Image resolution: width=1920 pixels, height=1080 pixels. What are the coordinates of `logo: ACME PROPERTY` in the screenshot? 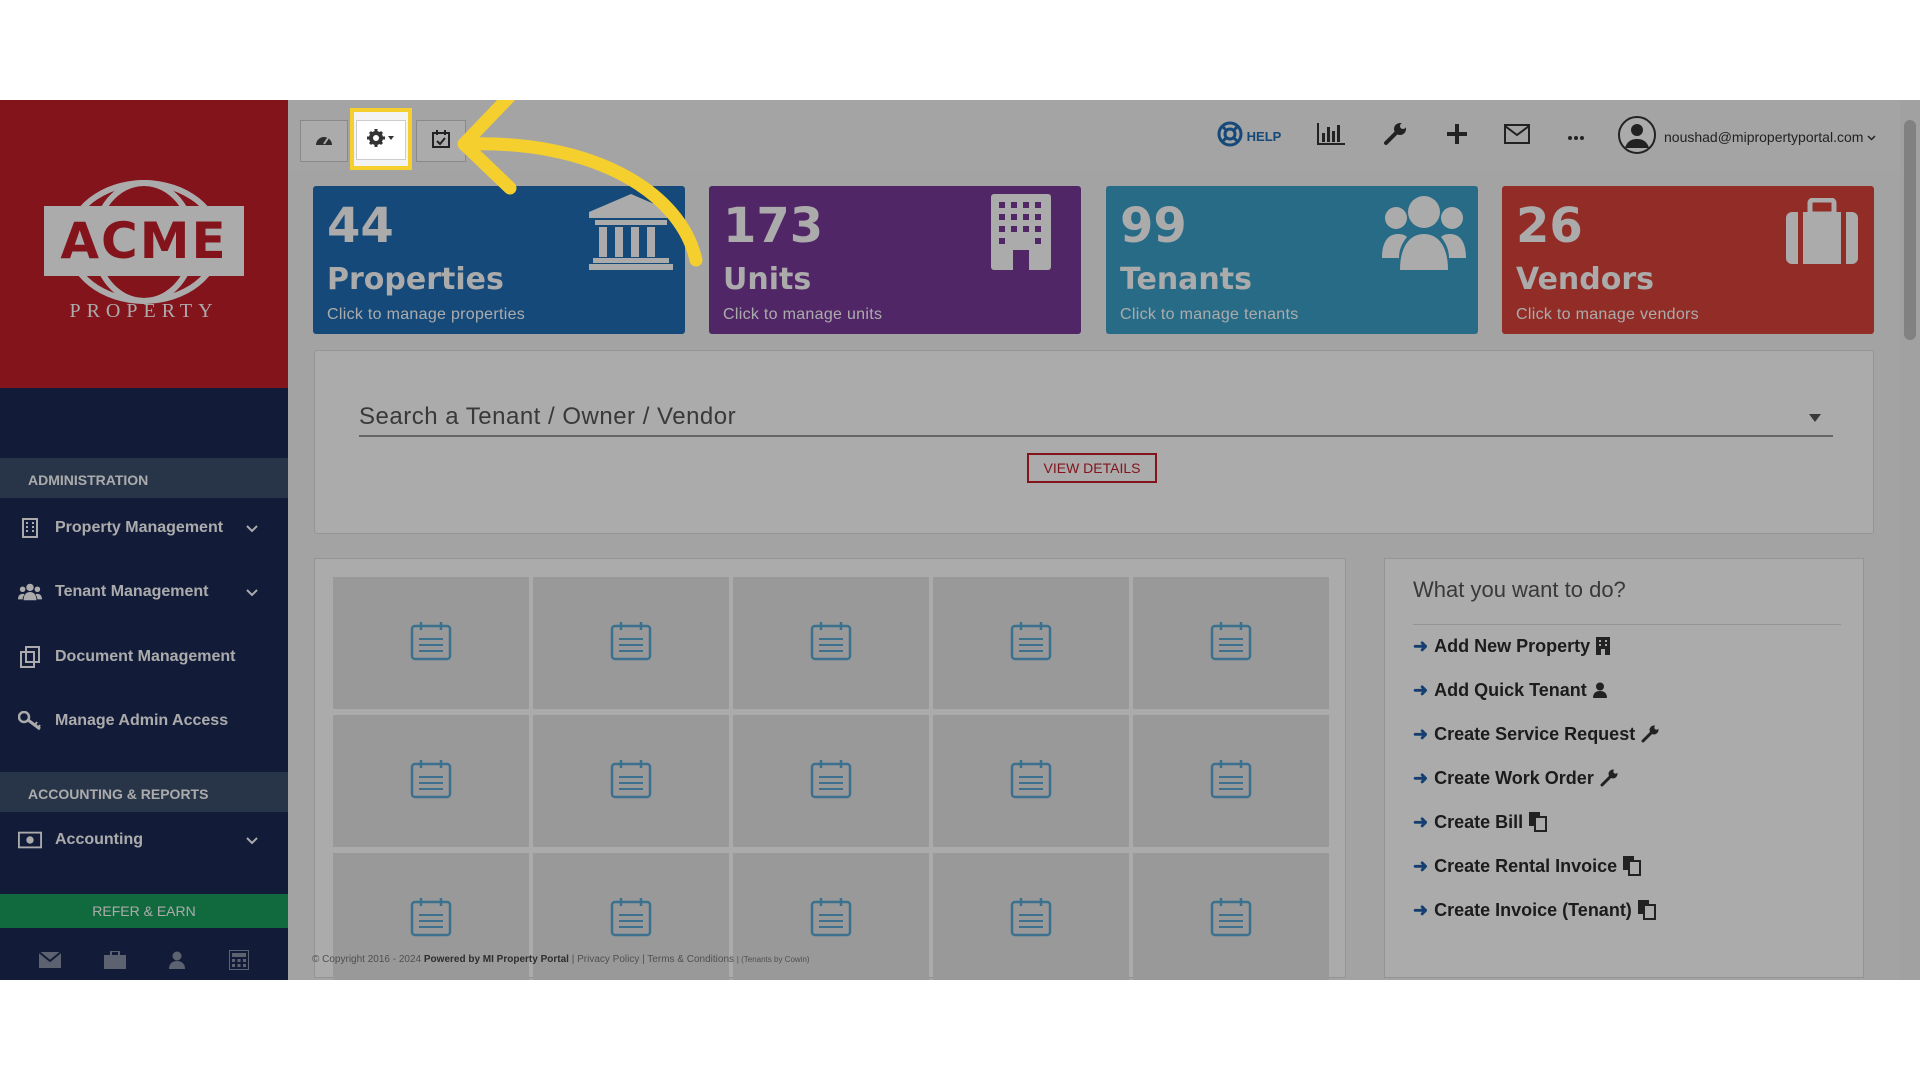 It's located at (144, 244).